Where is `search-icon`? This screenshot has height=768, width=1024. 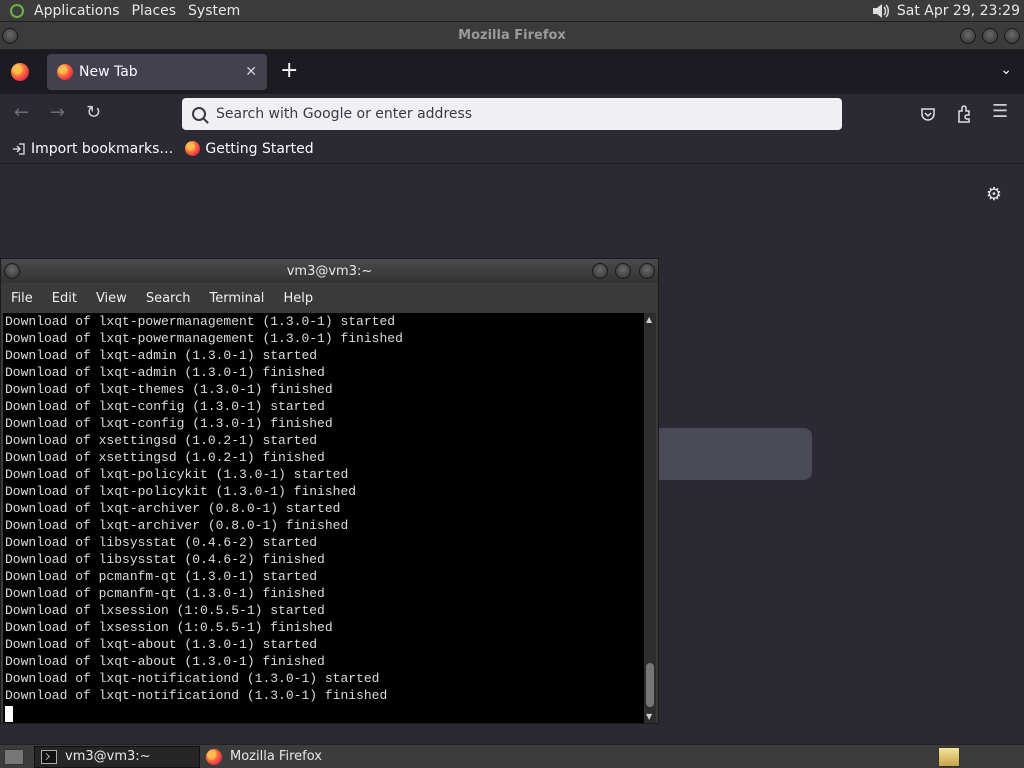 search-icon is located at coordinates (199, 114).